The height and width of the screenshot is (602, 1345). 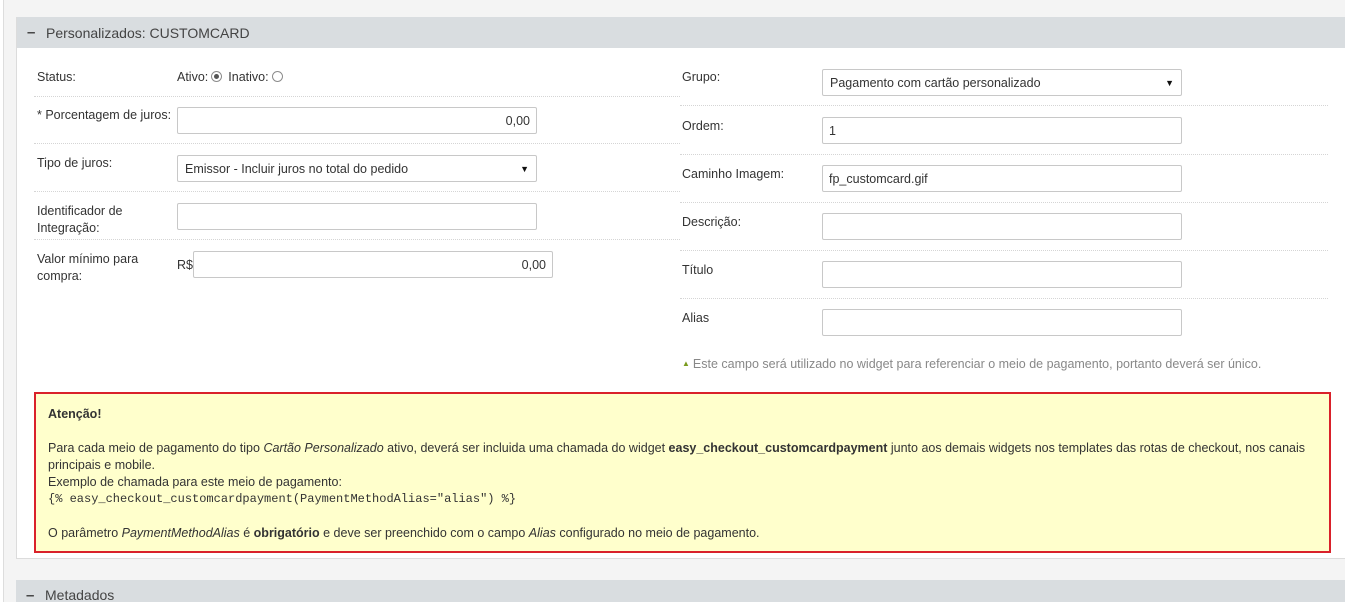 I want to click on ordem-input: 1, so click(x=1002, y=130).